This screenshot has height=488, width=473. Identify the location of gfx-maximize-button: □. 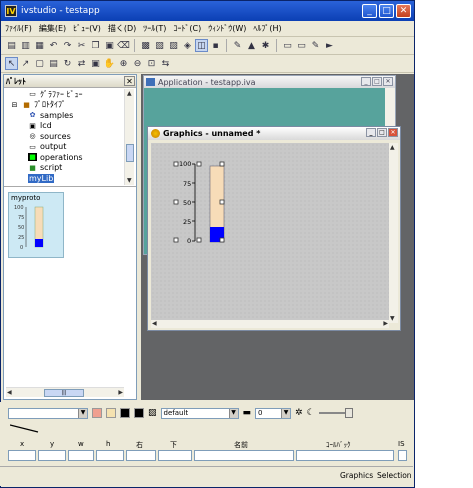
(382, 132).